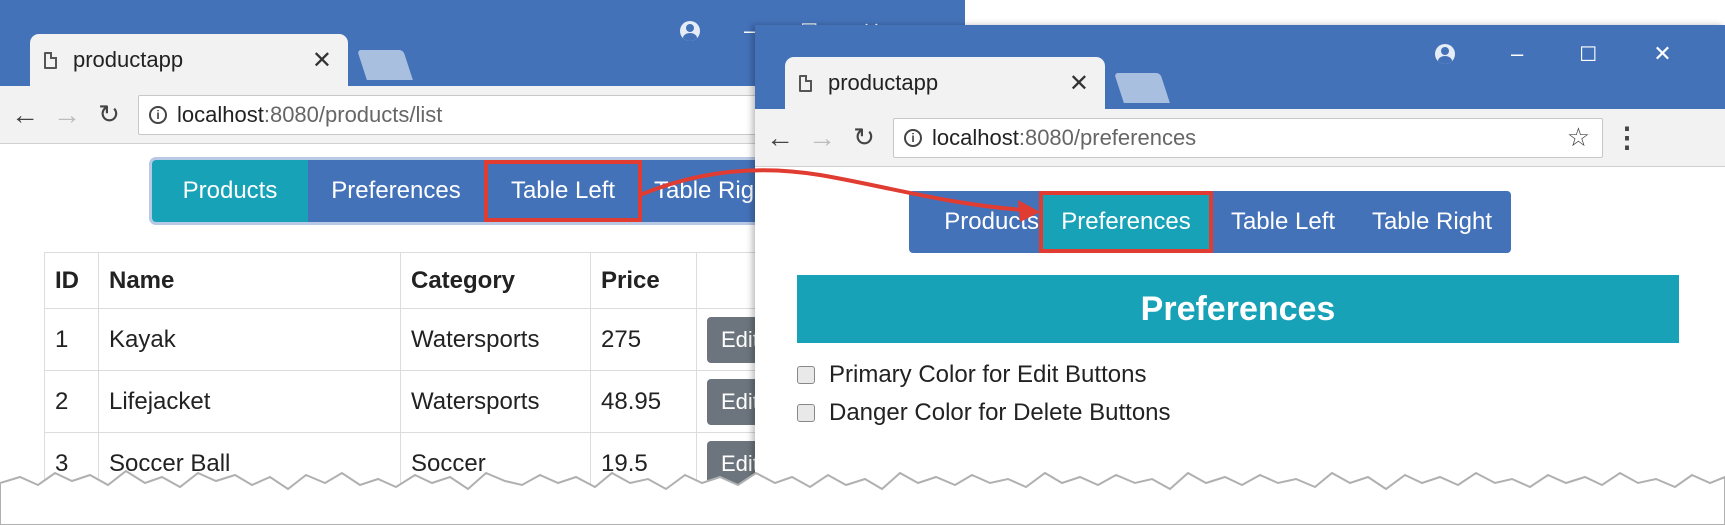 The width and height of the screenshot is (1725, 525). Describe the element at coordinates (1248, 137) in the screenshot. I see `address-bar: i localhost:8080/preferences ☆` at that location.